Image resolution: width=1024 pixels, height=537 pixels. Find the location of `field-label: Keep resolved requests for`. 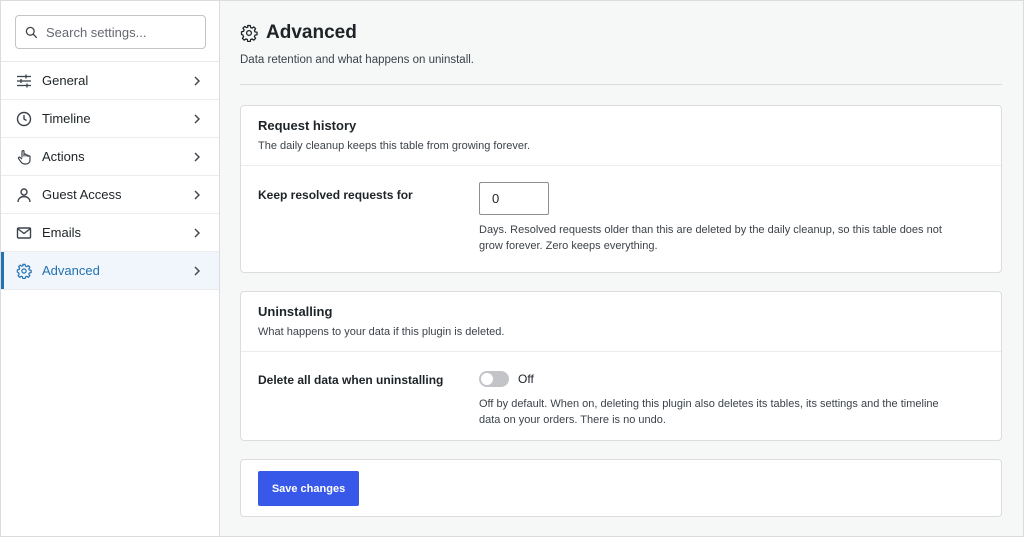

field-label: Keep resolved requests for is located at coordinates (335, 195).